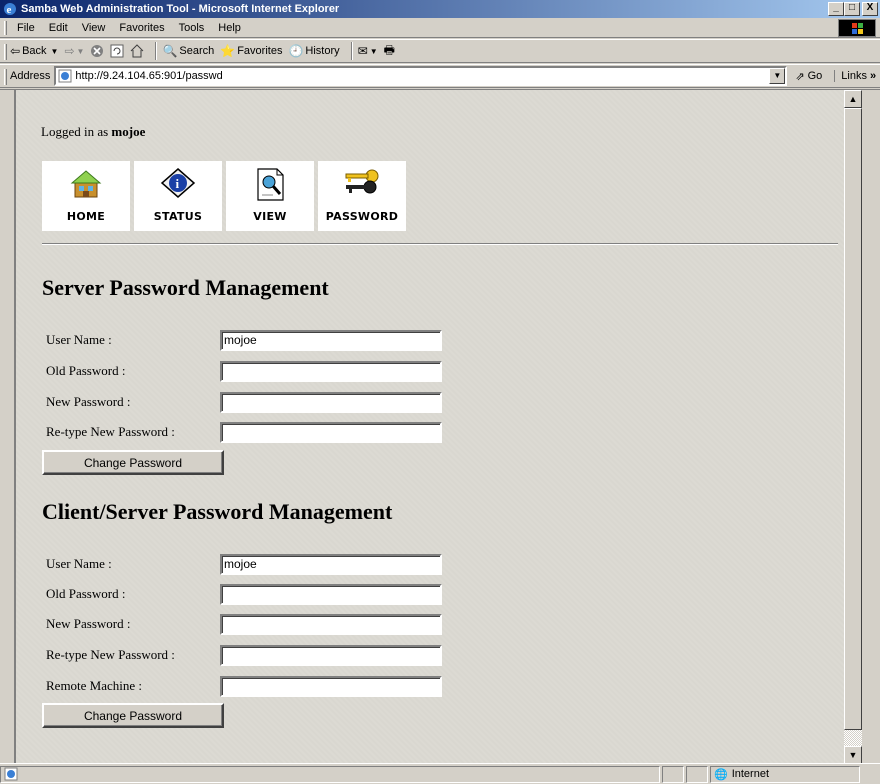 This screenshot has height=784, width=880. Describe the element at coordinates (7, 427) in the screenshot. I see `viewport-left-frame` at that location.